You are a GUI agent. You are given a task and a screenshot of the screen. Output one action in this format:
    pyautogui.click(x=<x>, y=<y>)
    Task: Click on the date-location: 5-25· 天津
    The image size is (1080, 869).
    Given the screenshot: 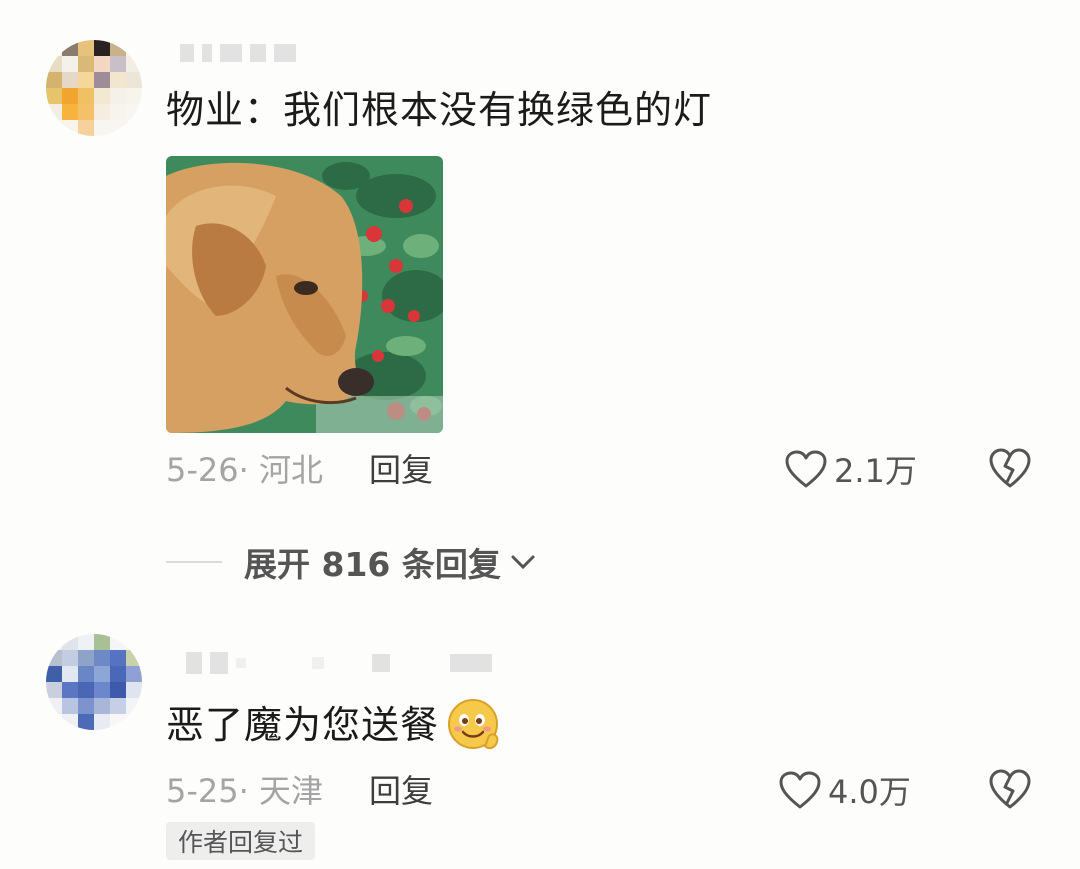 What is the action you would take?
    pyautogui.click(x=244, y=791)
    